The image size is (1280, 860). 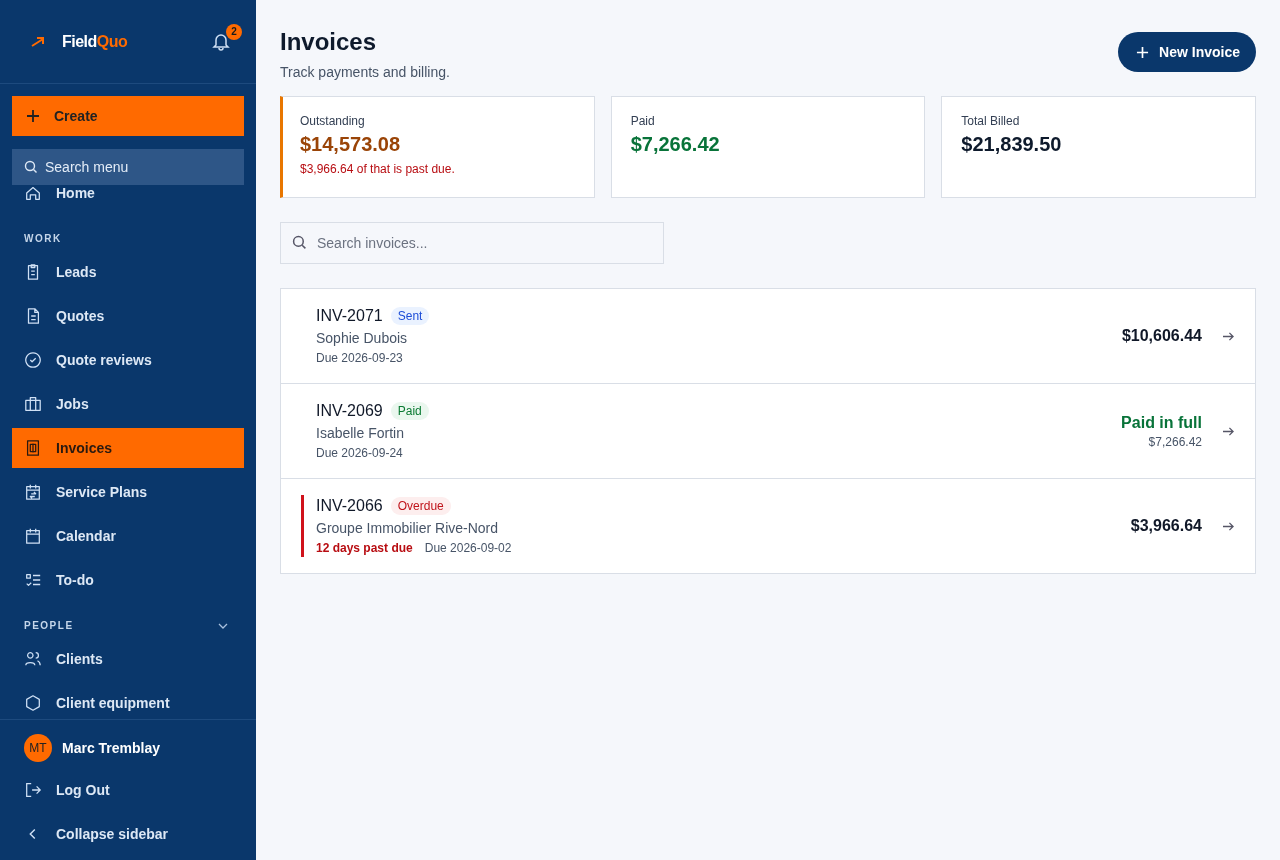 What do you see at coordinates (128, 659) in the screenshot?
I see `nav-item: Clients` at bounding box center [128, 659].